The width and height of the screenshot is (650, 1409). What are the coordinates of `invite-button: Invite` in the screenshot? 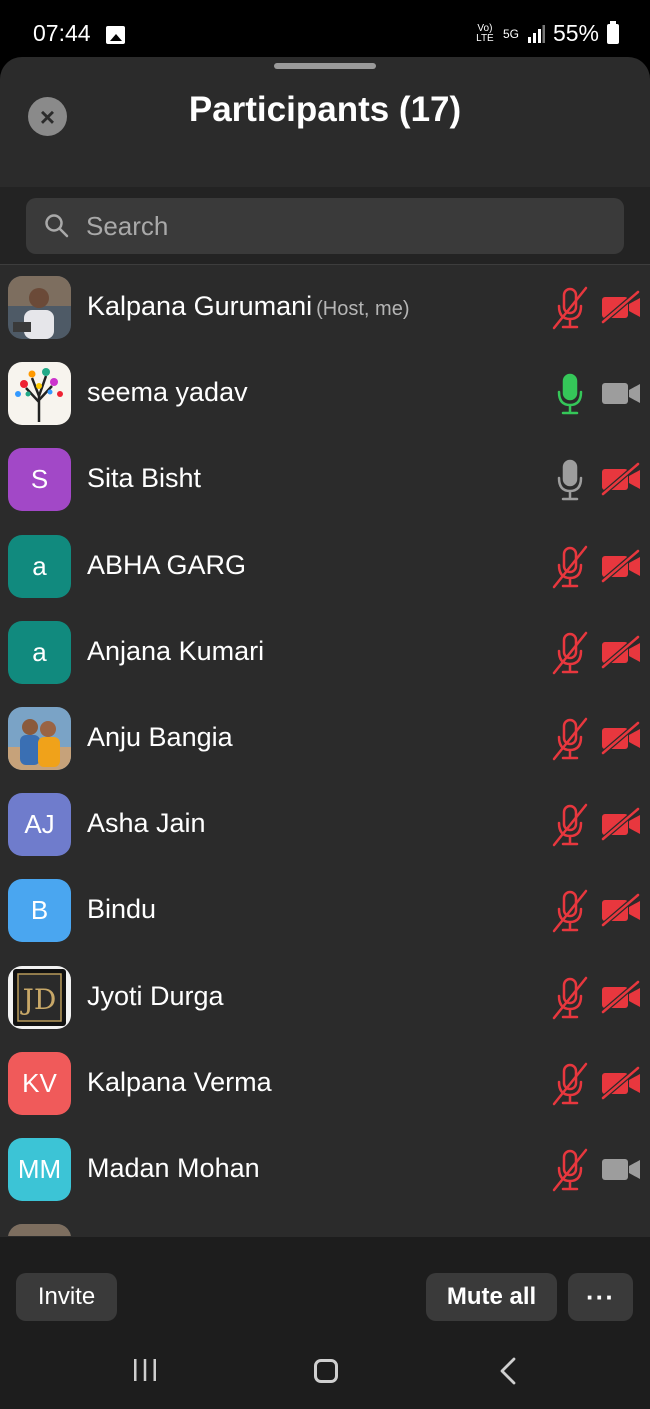 It's located at (66, 1297).